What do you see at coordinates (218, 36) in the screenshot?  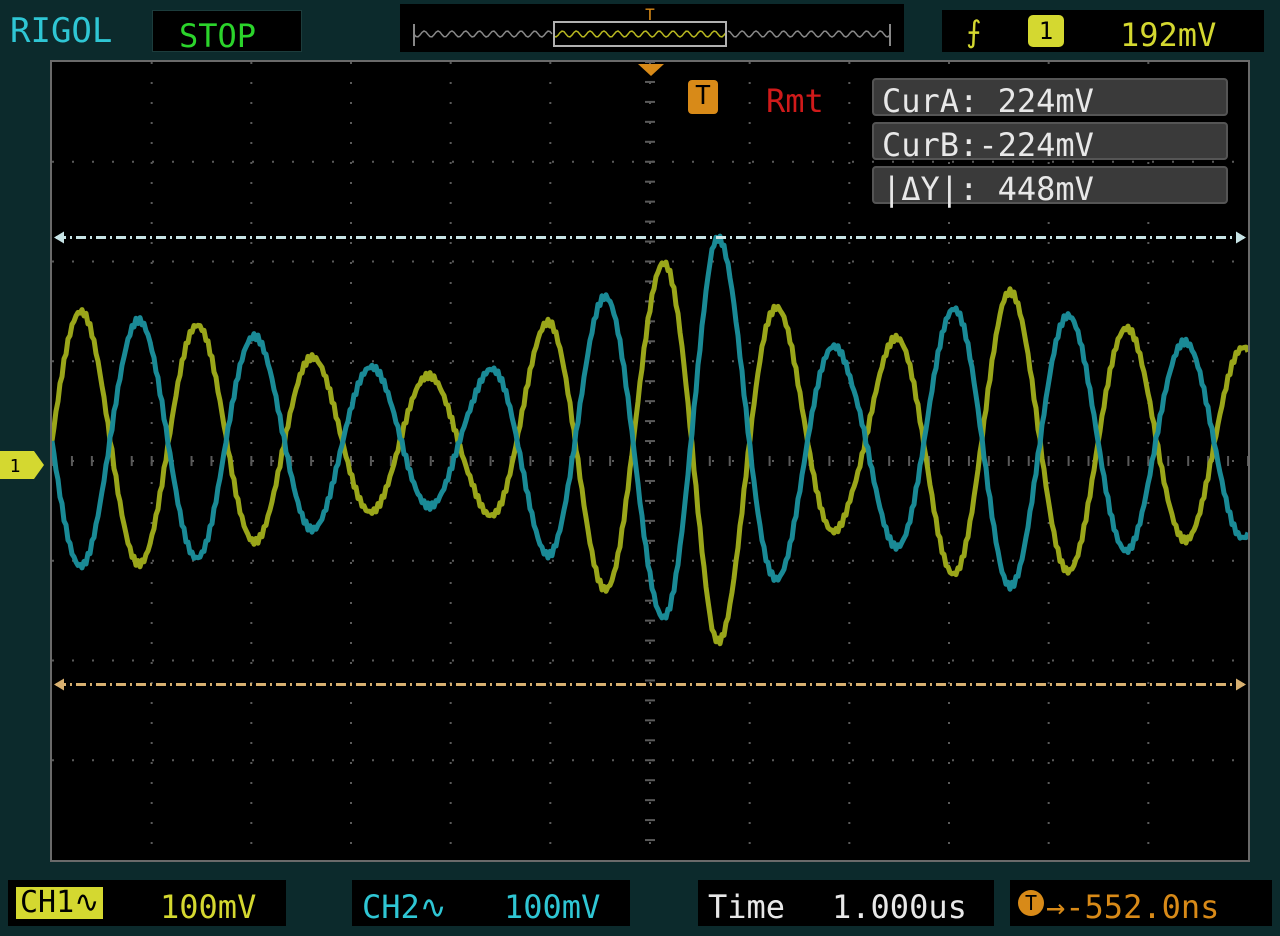 I see `run-status-label: STOP` at bounding box center [218, 36].